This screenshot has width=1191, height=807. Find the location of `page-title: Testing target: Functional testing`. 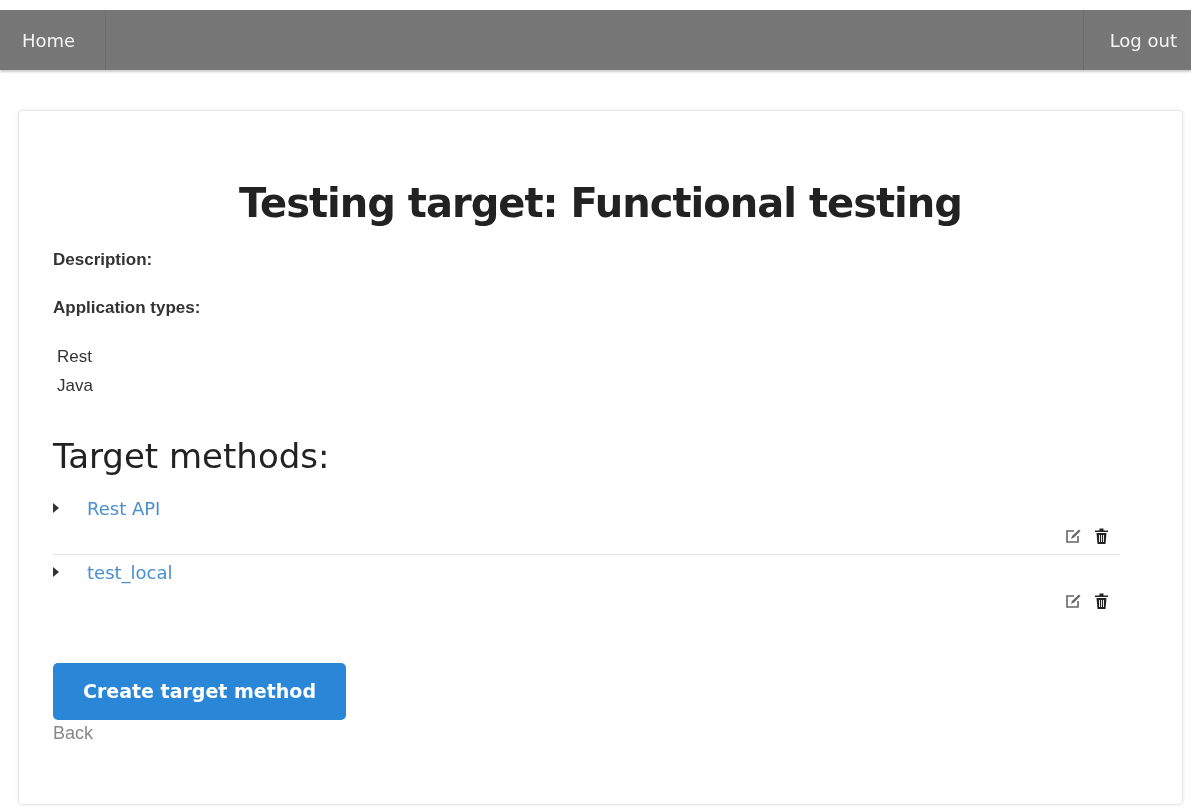

page-title: Testing target: Functional testing is located at coordinates (600, 203).